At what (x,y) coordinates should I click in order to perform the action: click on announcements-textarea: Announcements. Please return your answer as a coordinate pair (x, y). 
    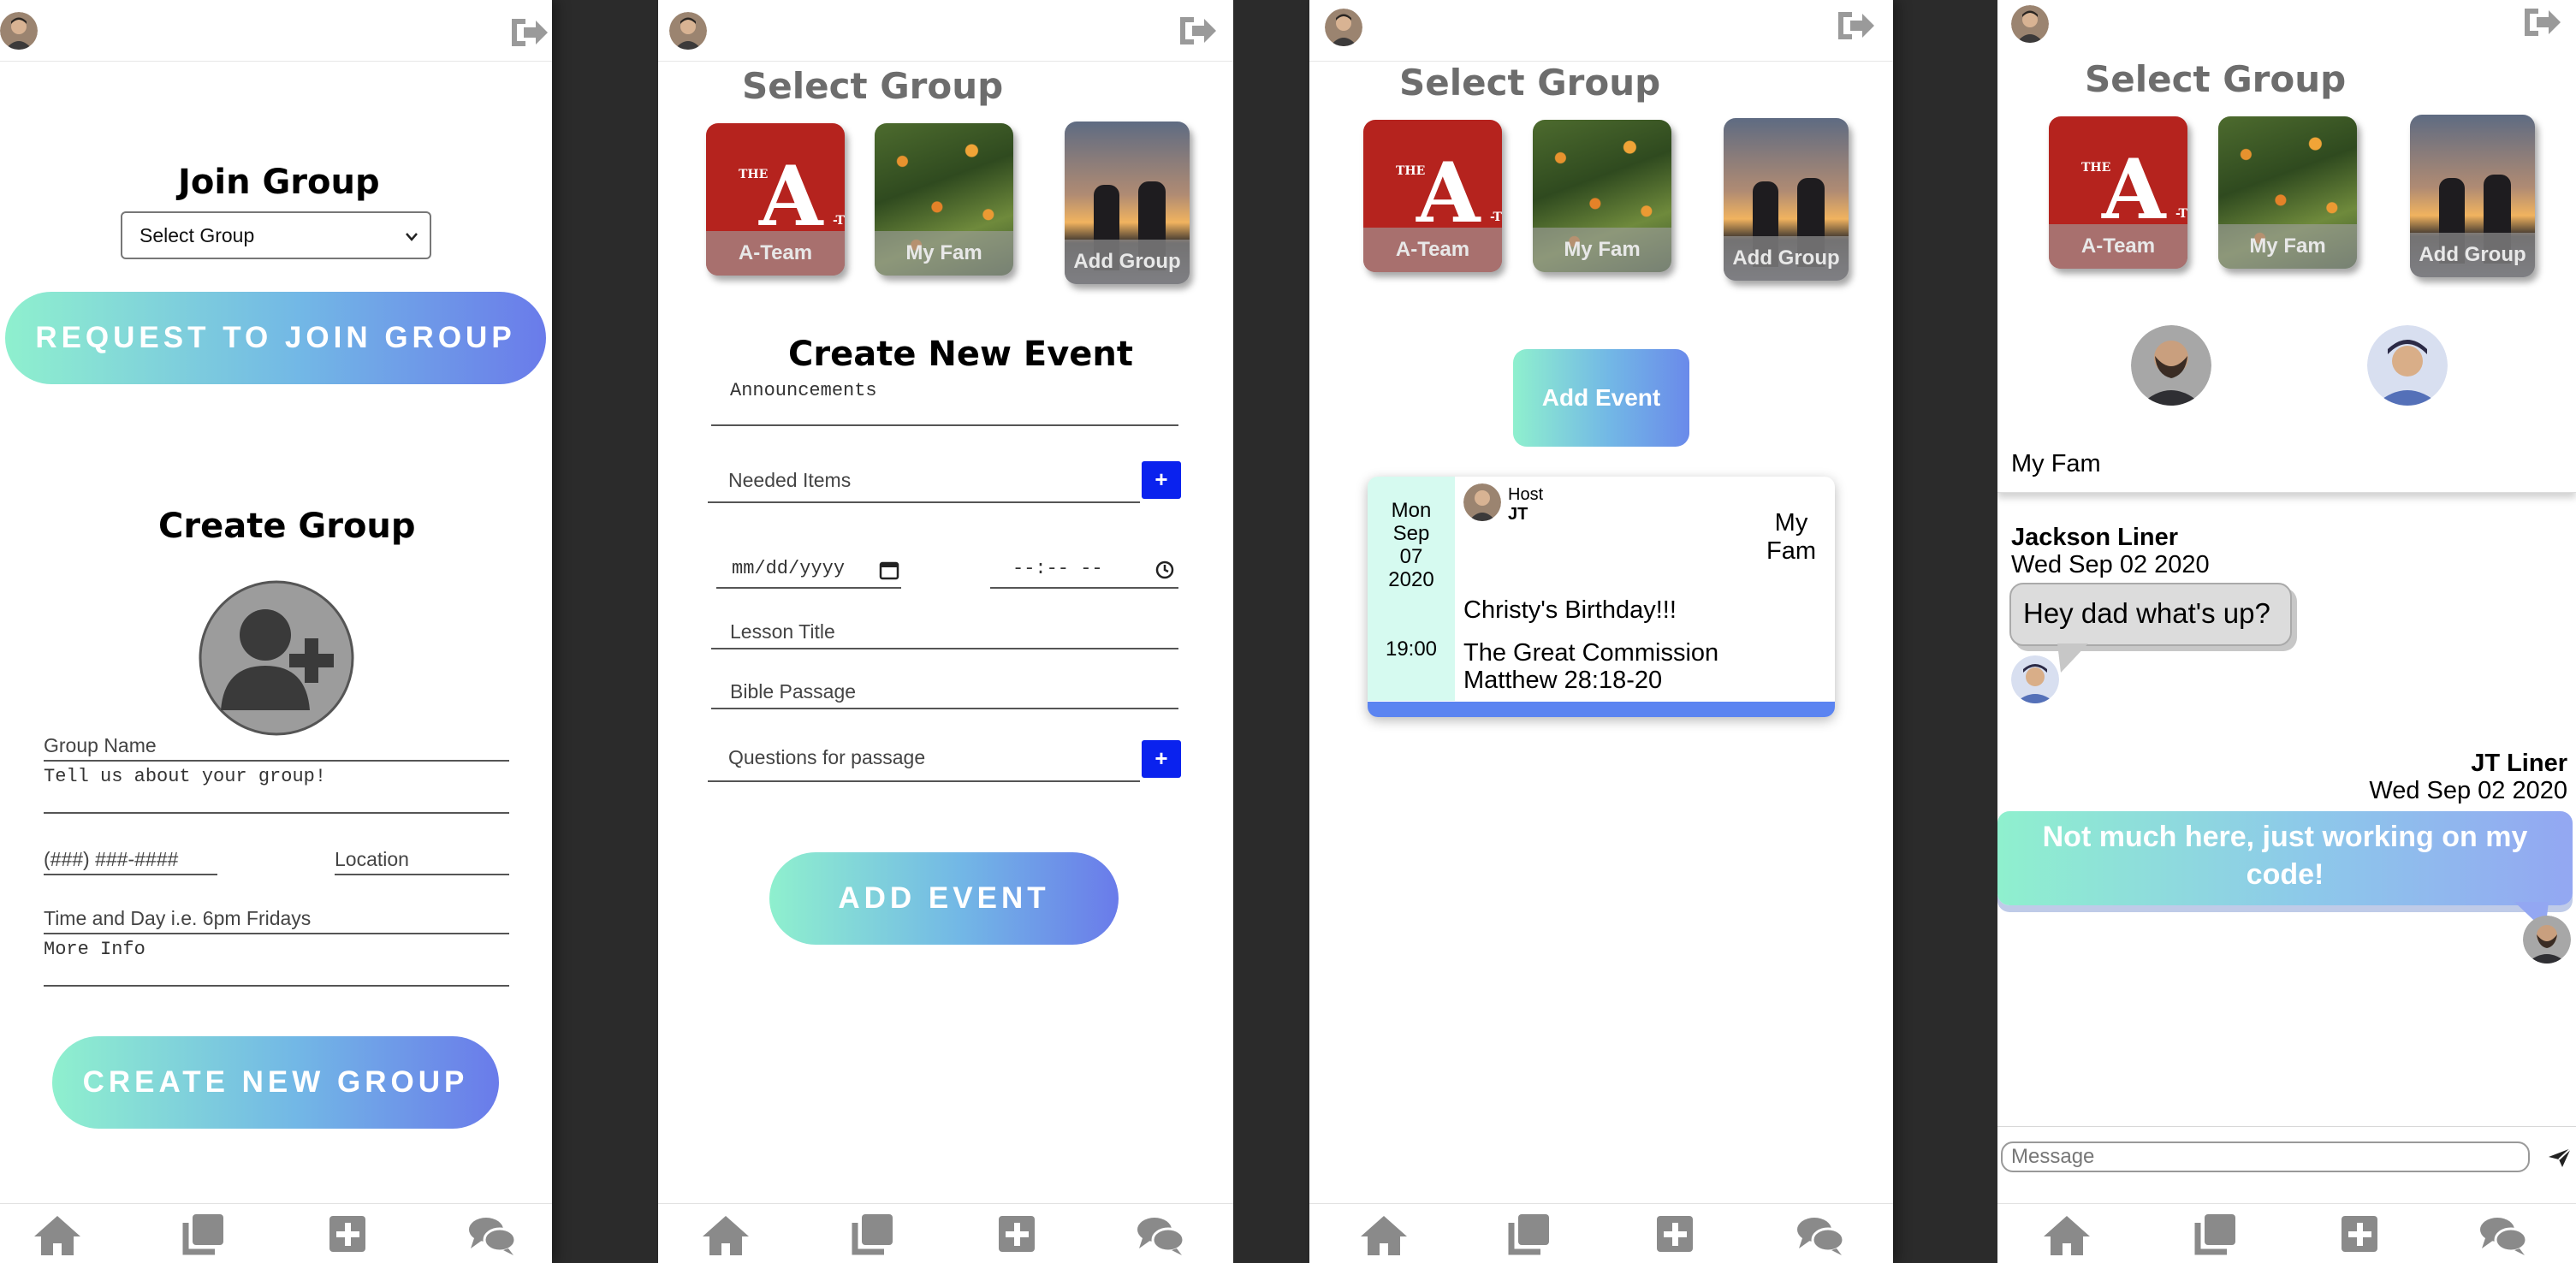
    Looking at the image, I should click on (944, 403).